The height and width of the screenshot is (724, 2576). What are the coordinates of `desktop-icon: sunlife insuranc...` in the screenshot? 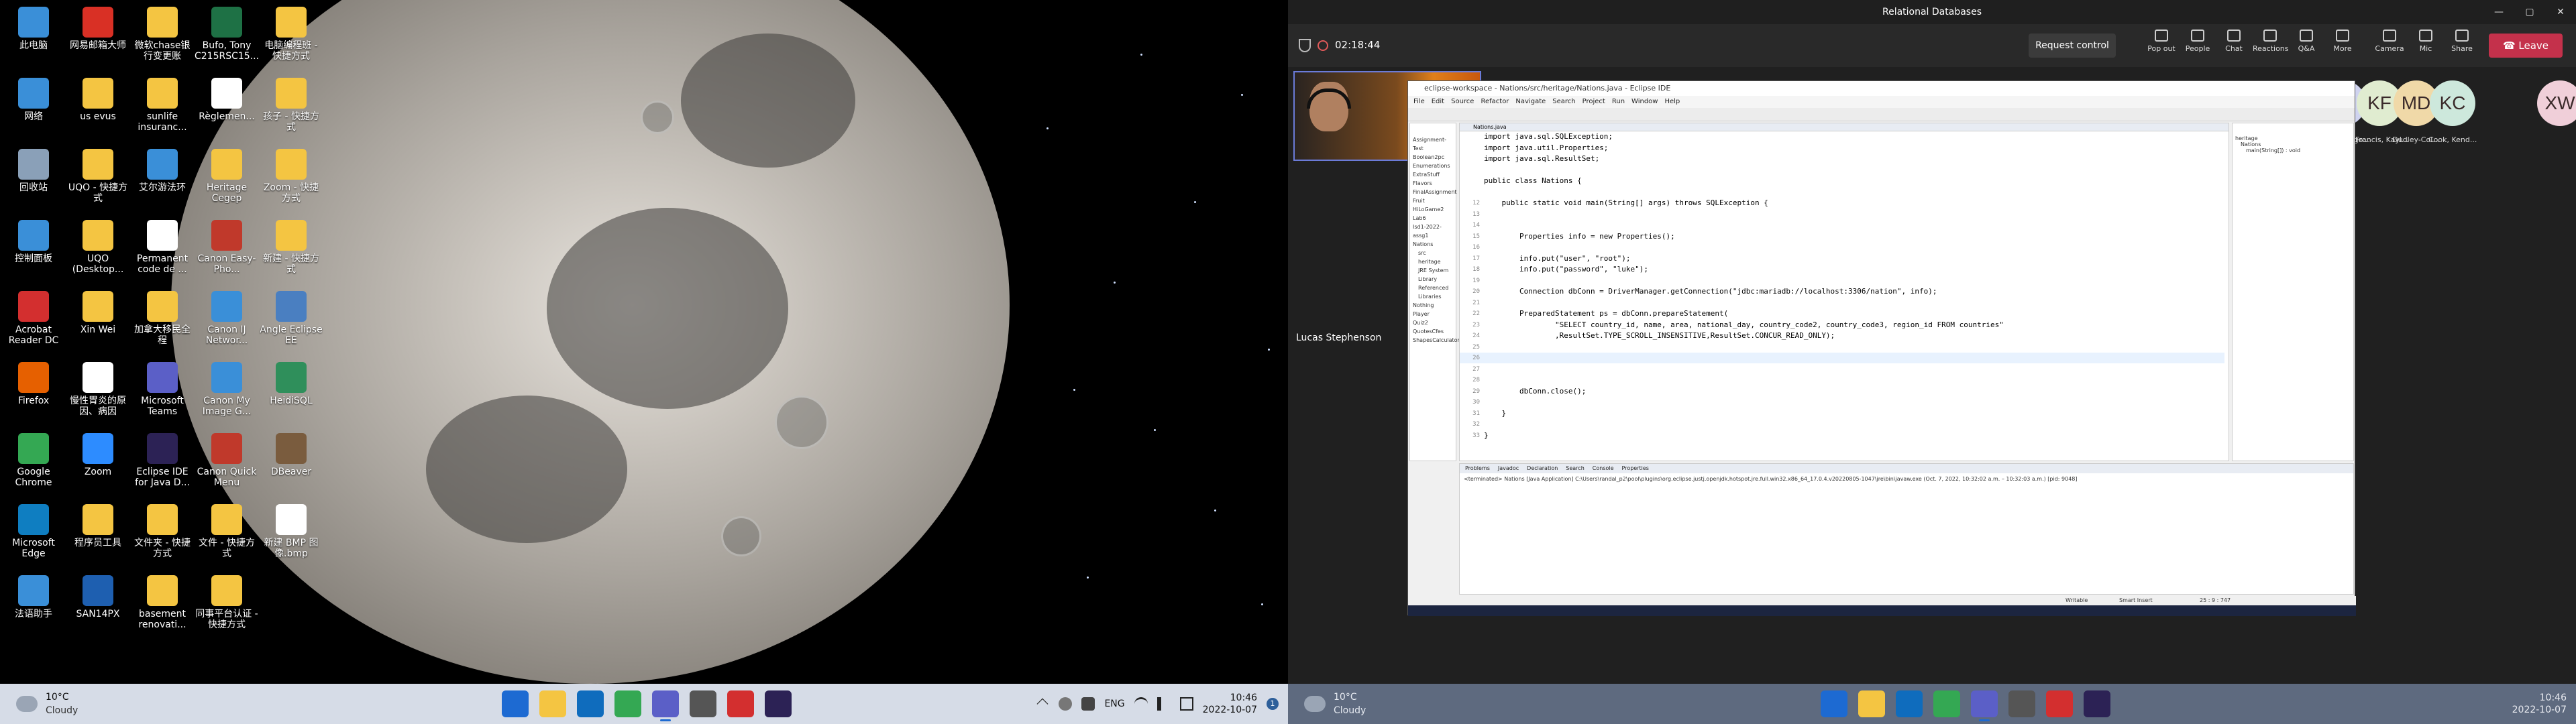 It's located at (162, 110).